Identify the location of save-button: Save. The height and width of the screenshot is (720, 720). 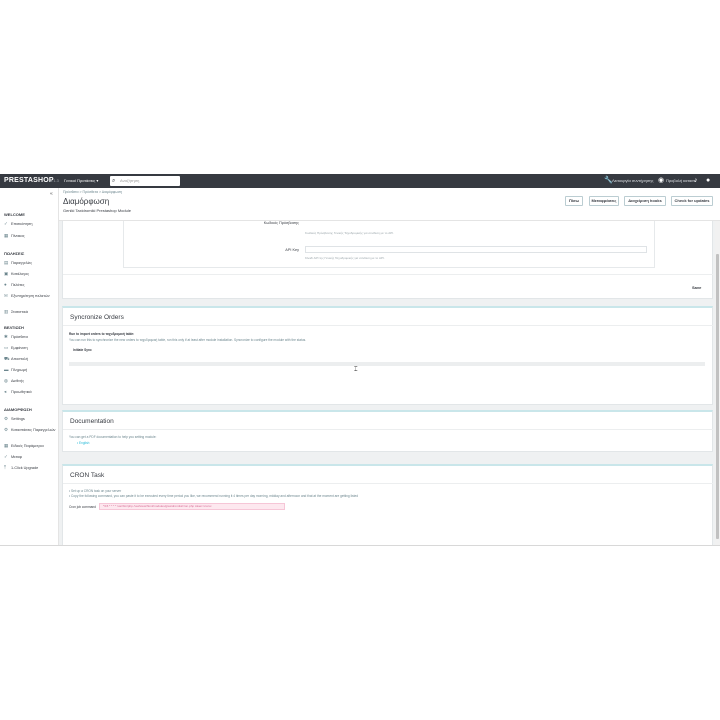
(696, 287).